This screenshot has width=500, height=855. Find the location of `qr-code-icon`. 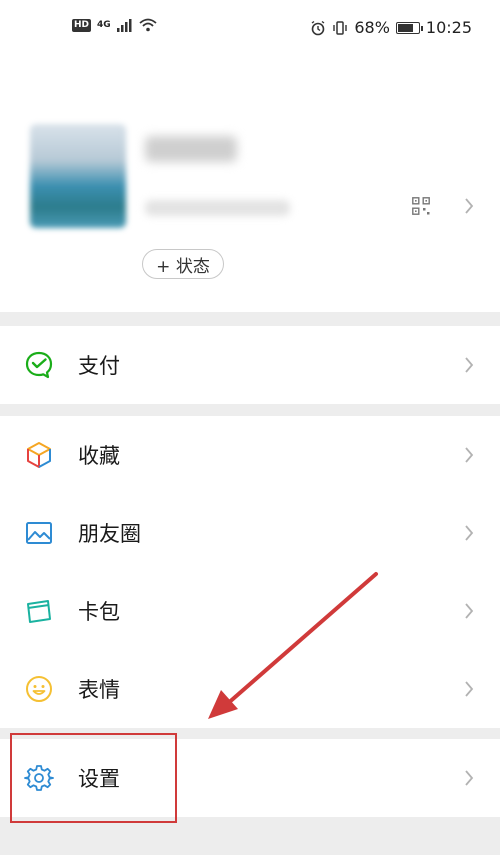

qr-code-icon is located at coordinates (421, 206).